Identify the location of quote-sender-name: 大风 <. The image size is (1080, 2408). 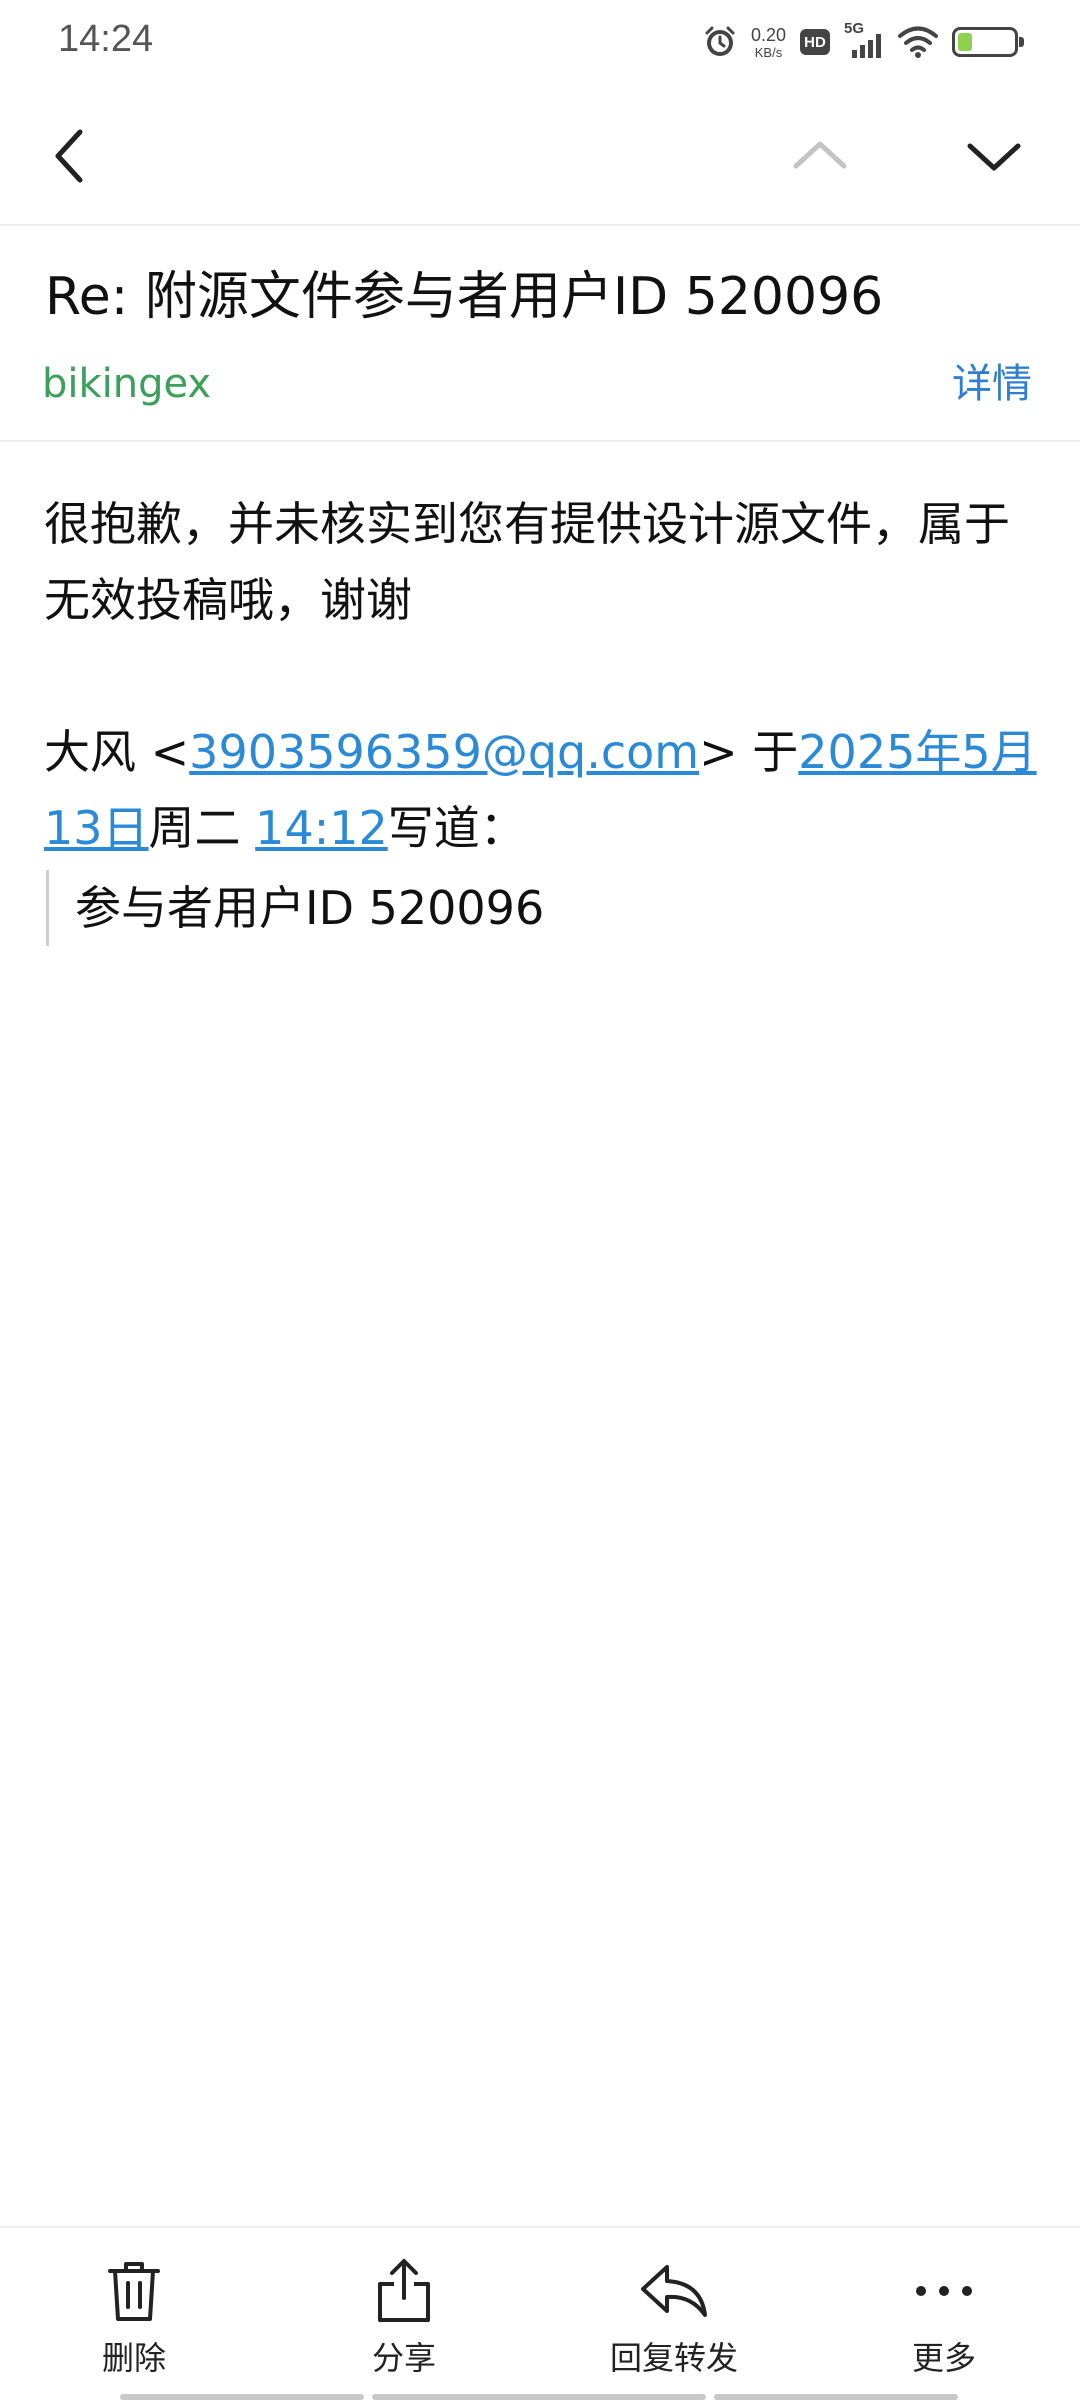
(117, 752).